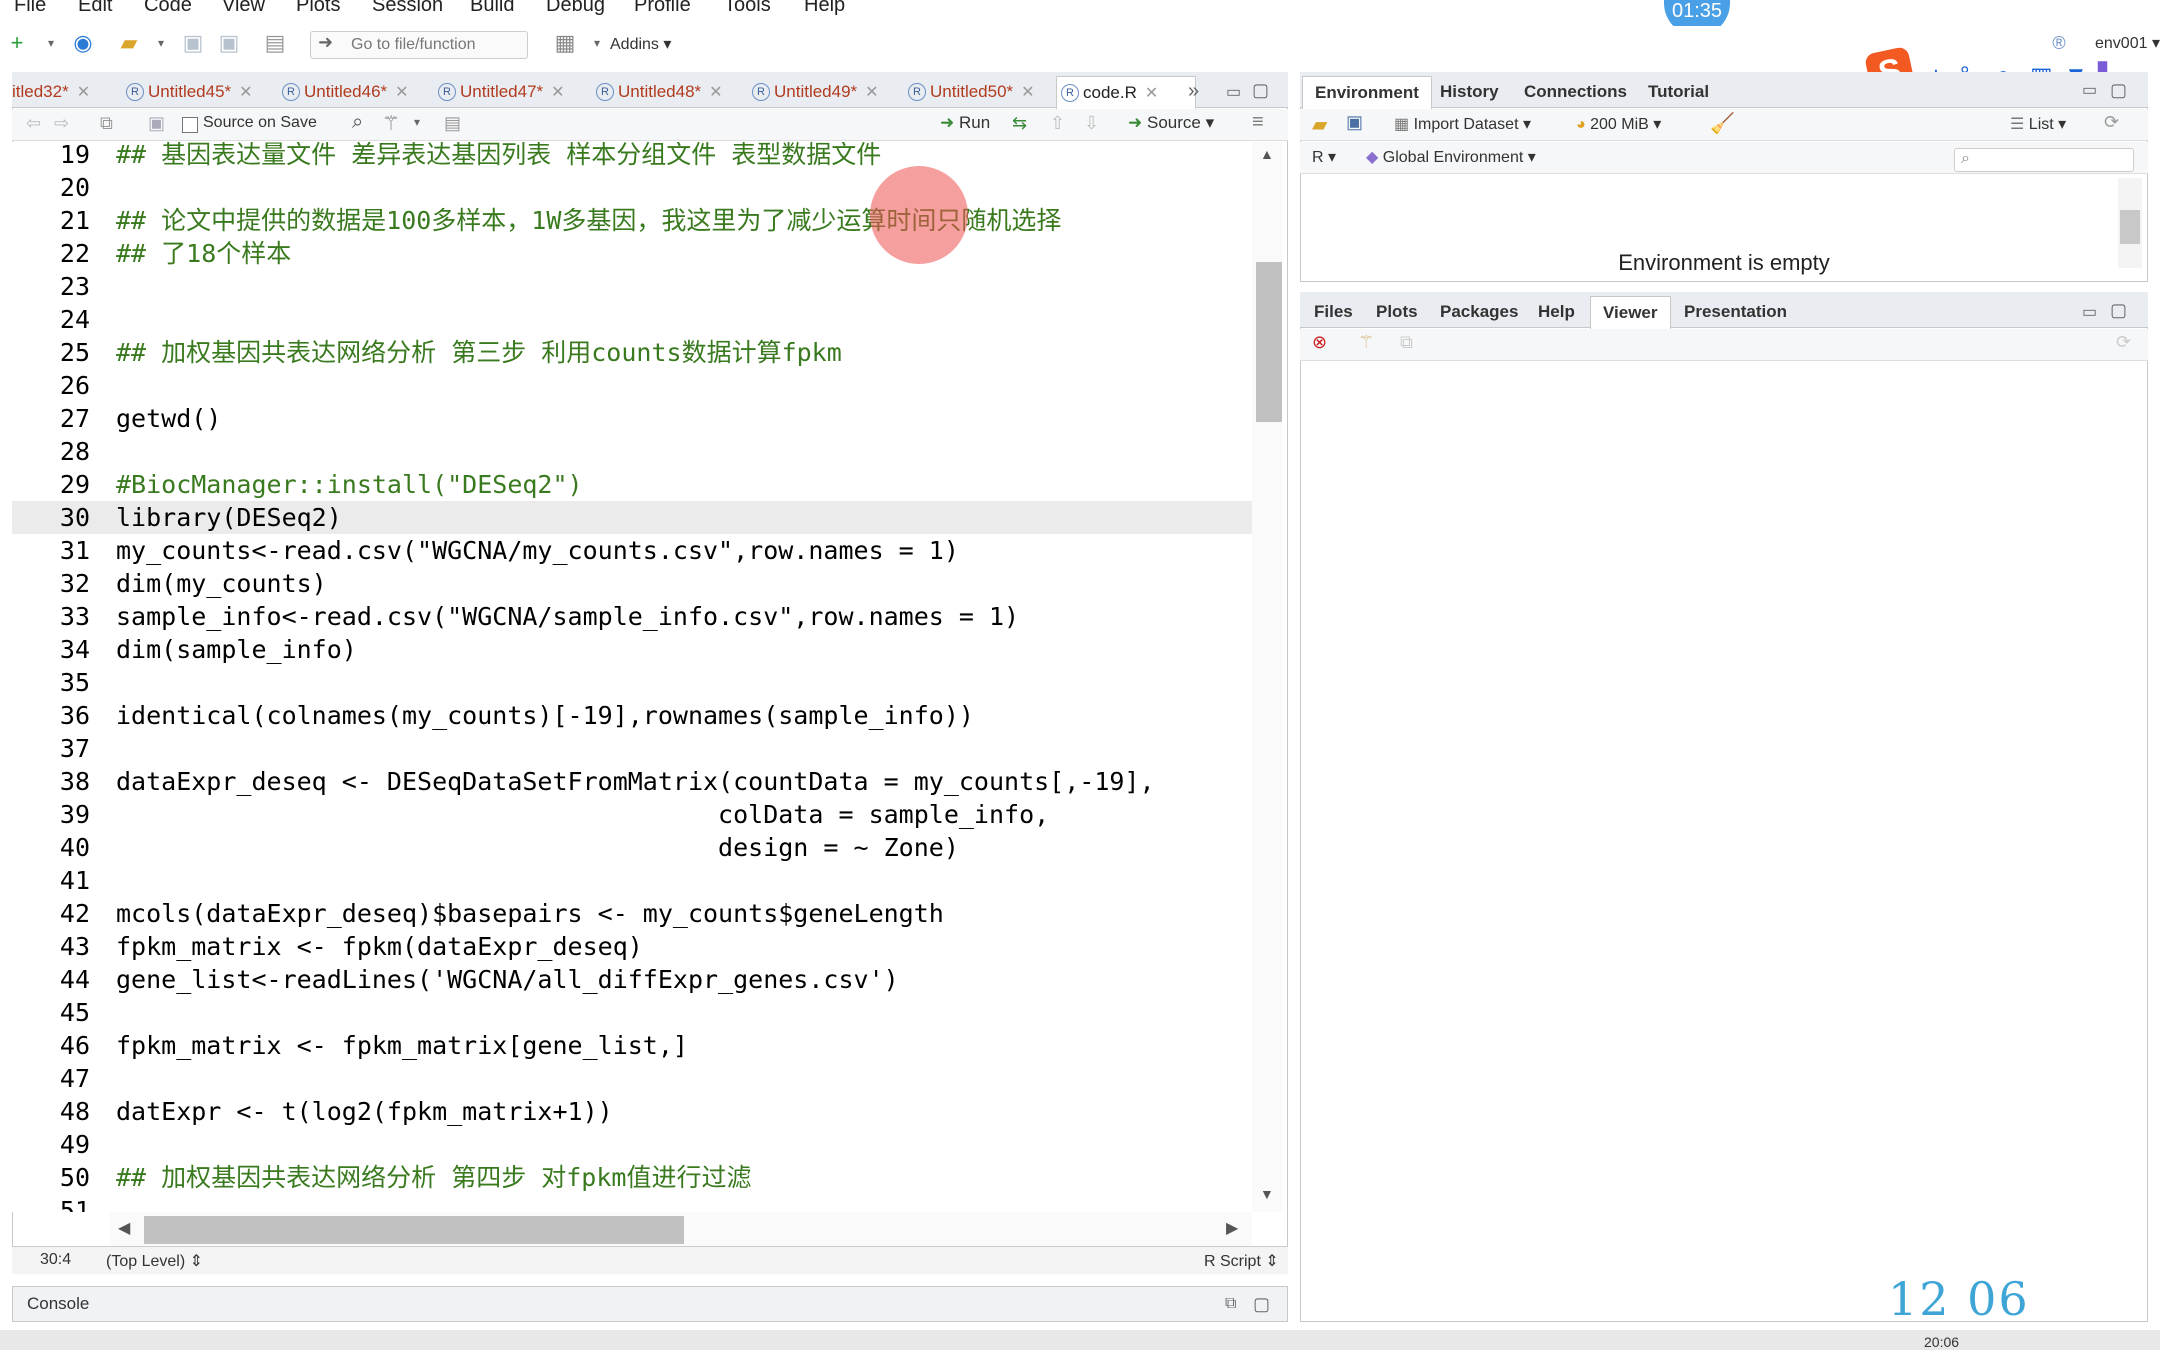 The image size is (2160, 1350). What do you see at coordinates (824, 8) in the screenshot?
I see `menu-help: Help` at bounding box center [824, 8].